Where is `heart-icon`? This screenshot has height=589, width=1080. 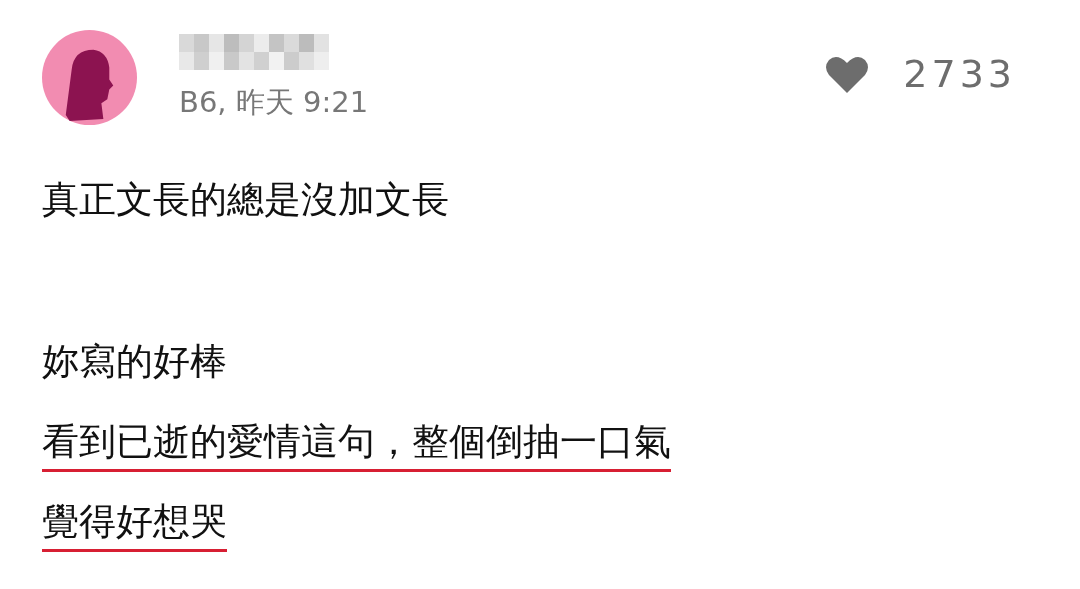 heart-icon is located at coordinates (847, 74).